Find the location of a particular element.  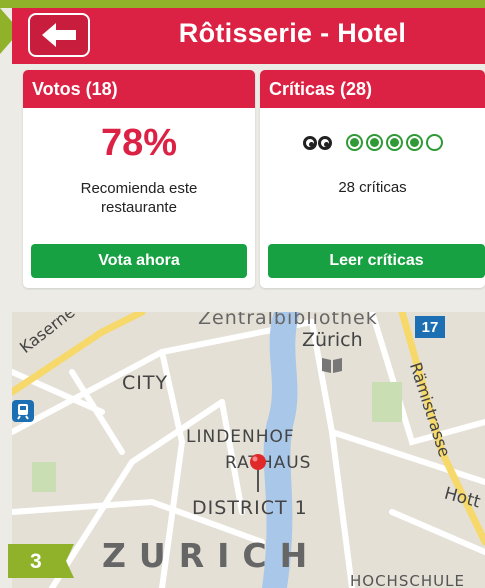

back-arrow-icon is located at coordinates (59, 35).